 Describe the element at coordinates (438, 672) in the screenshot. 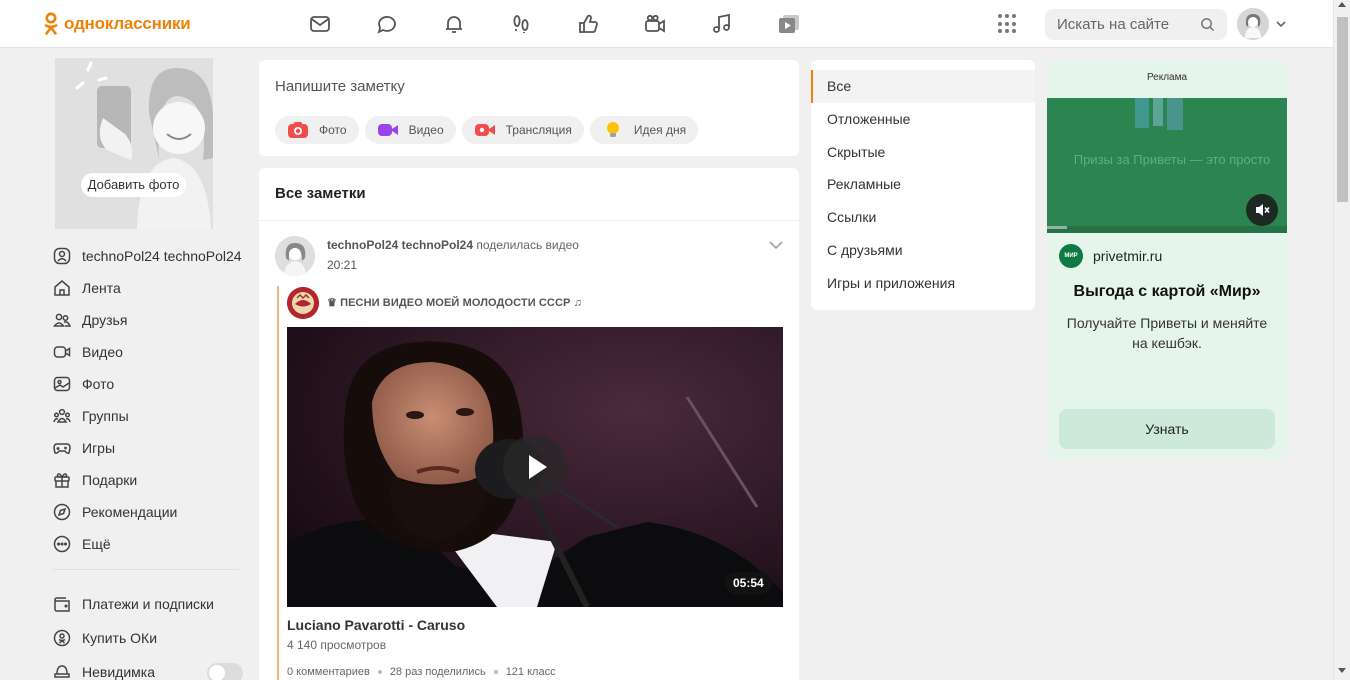

I see `shares-link: 28 раз поделились` at that location.